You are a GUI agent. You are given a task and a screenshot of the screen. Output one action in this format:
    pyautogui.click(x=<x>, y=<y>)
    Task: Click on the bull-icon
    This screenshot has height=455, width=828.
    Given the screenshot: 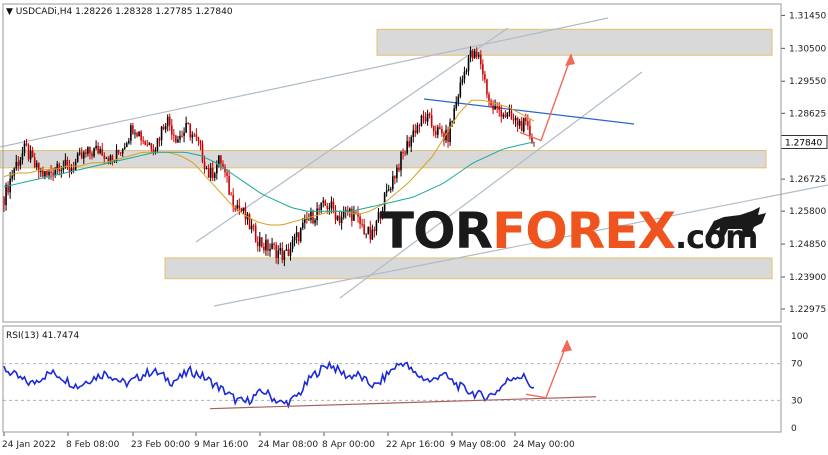 What is the action you would take?
    pyautogui.click(x=735, y=222)
    